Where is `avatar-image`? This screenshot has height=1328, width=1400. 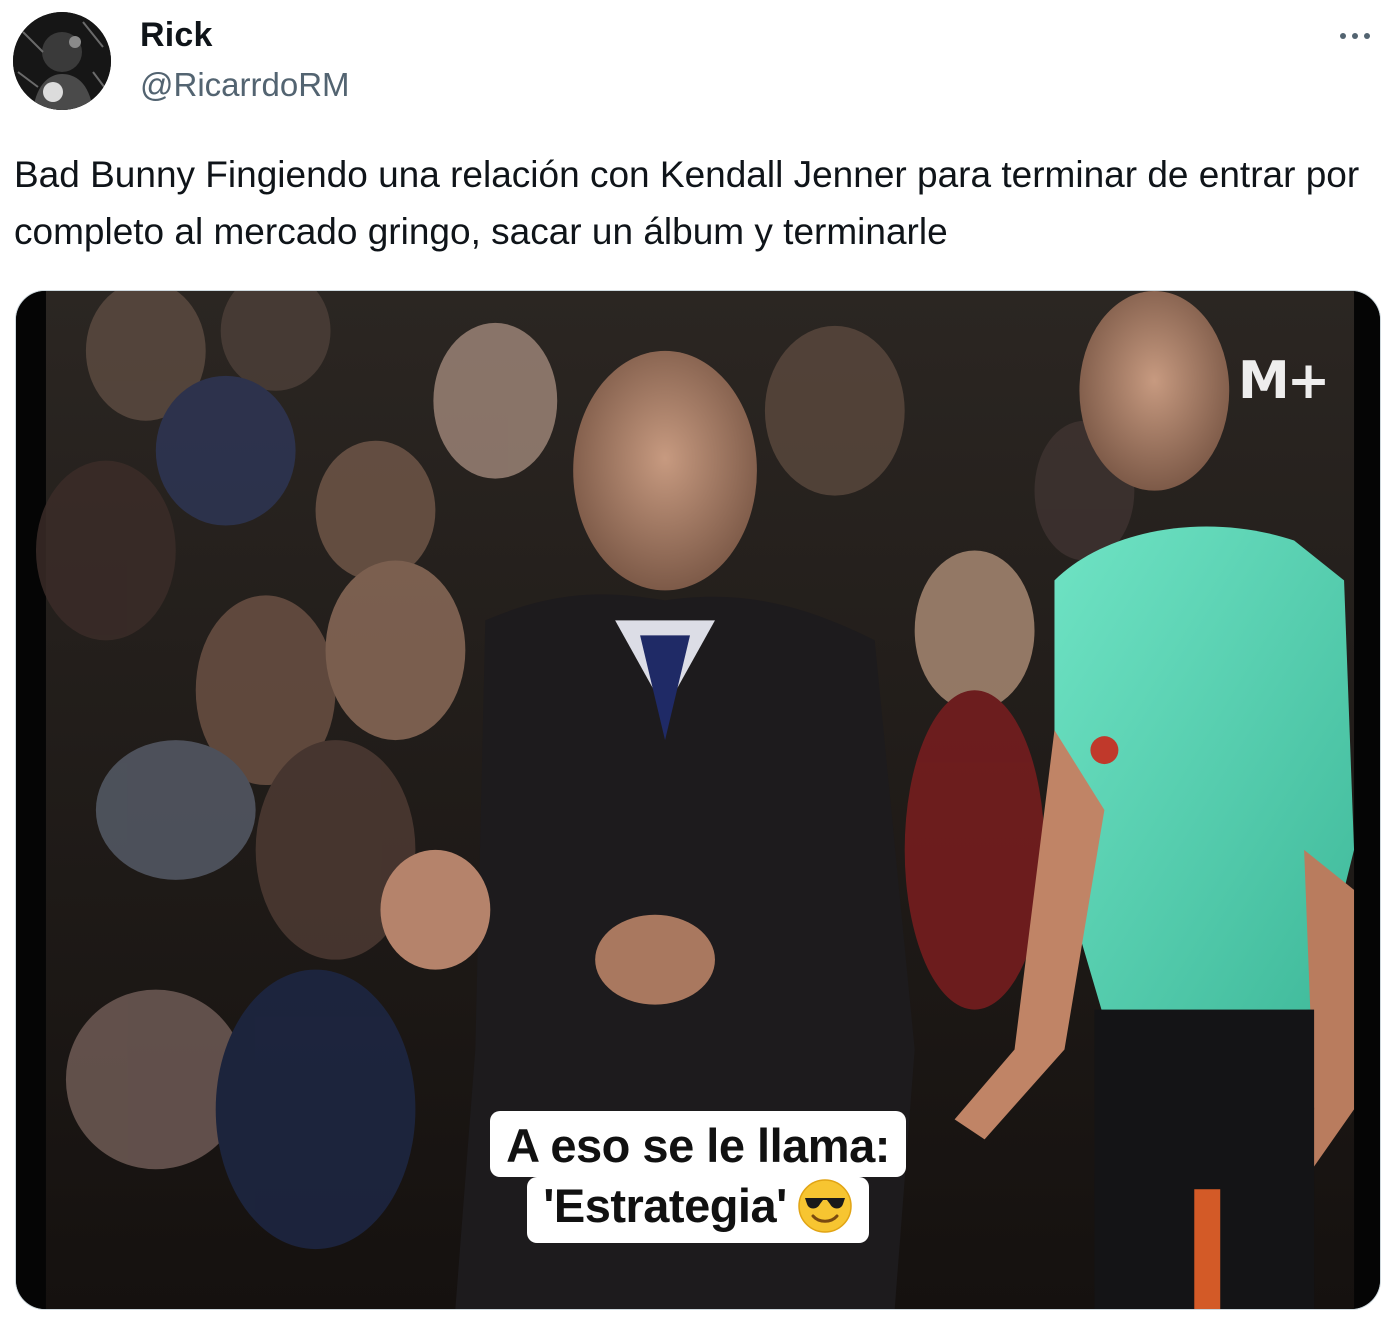
avatar-image is located at coordinates (62, 61).